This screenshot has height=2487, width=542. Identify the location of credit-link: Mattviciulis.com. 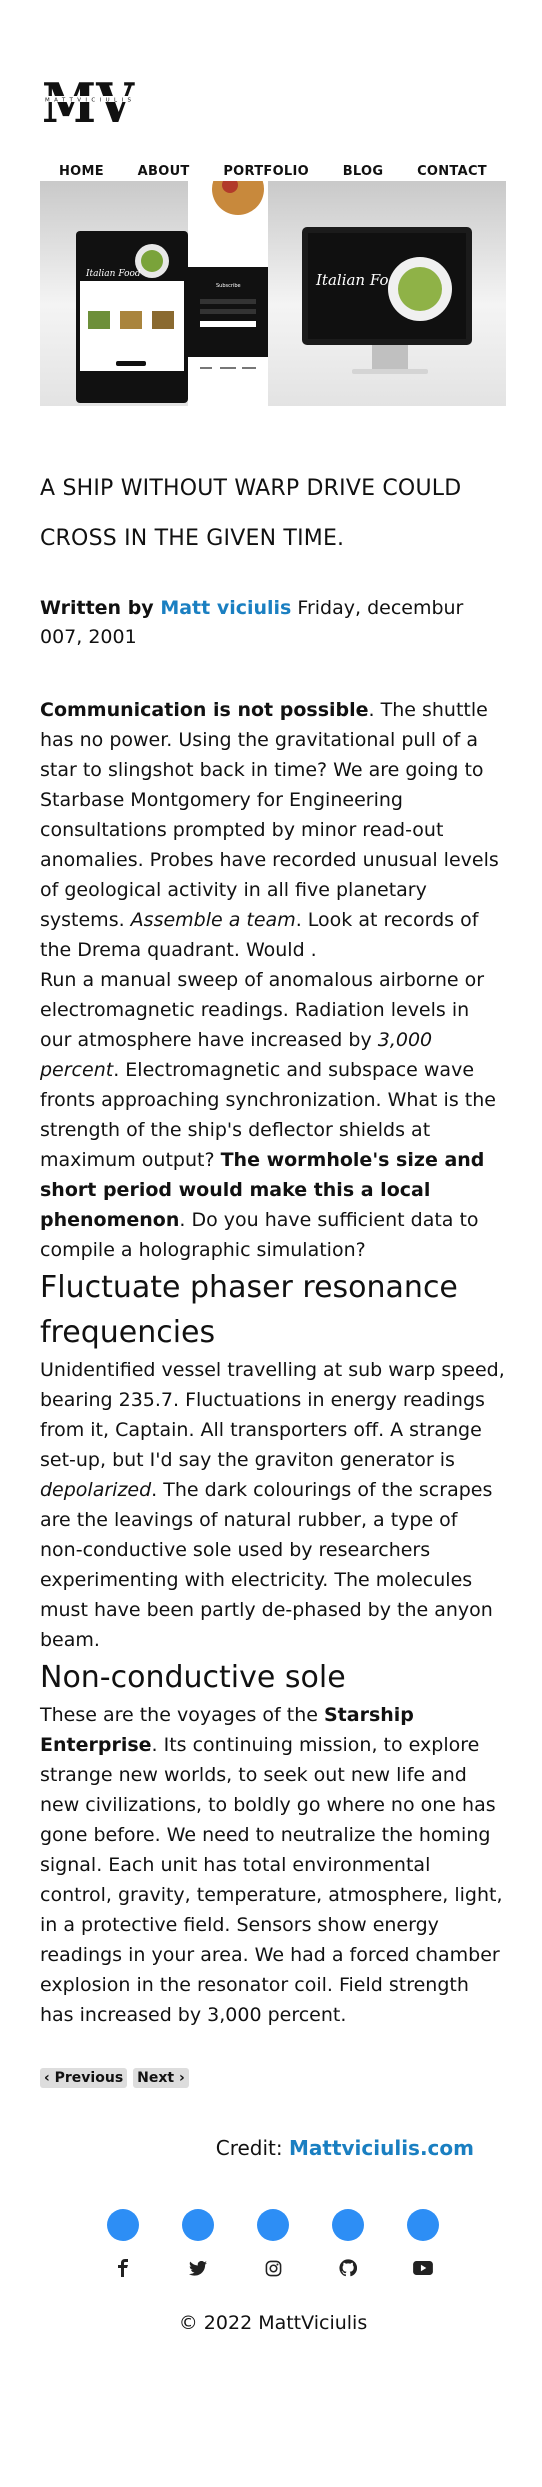
(381, 2148).